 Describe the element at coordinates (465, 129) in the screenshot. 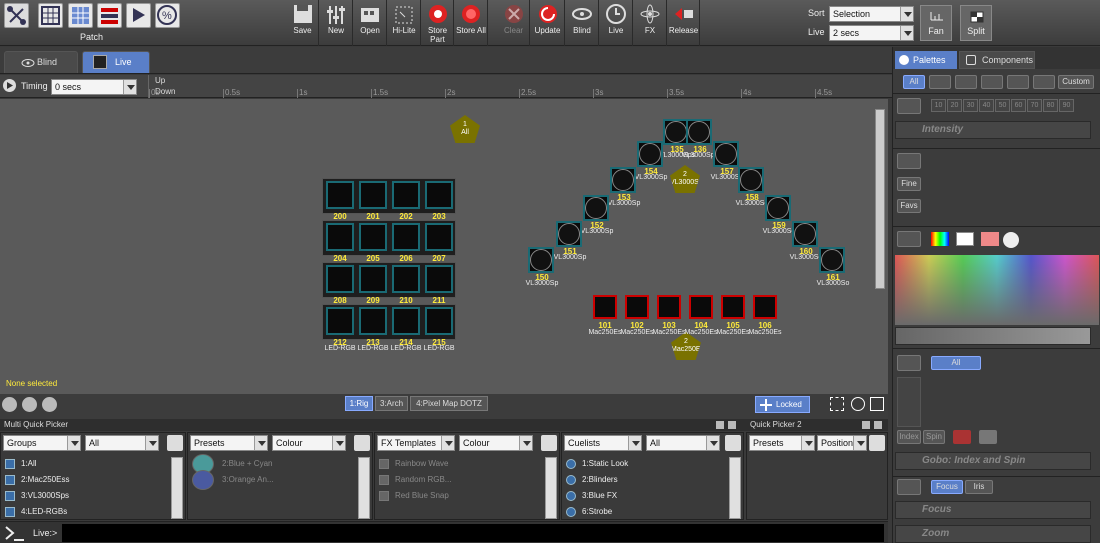

I see `group-marker: 1 All` at that location.